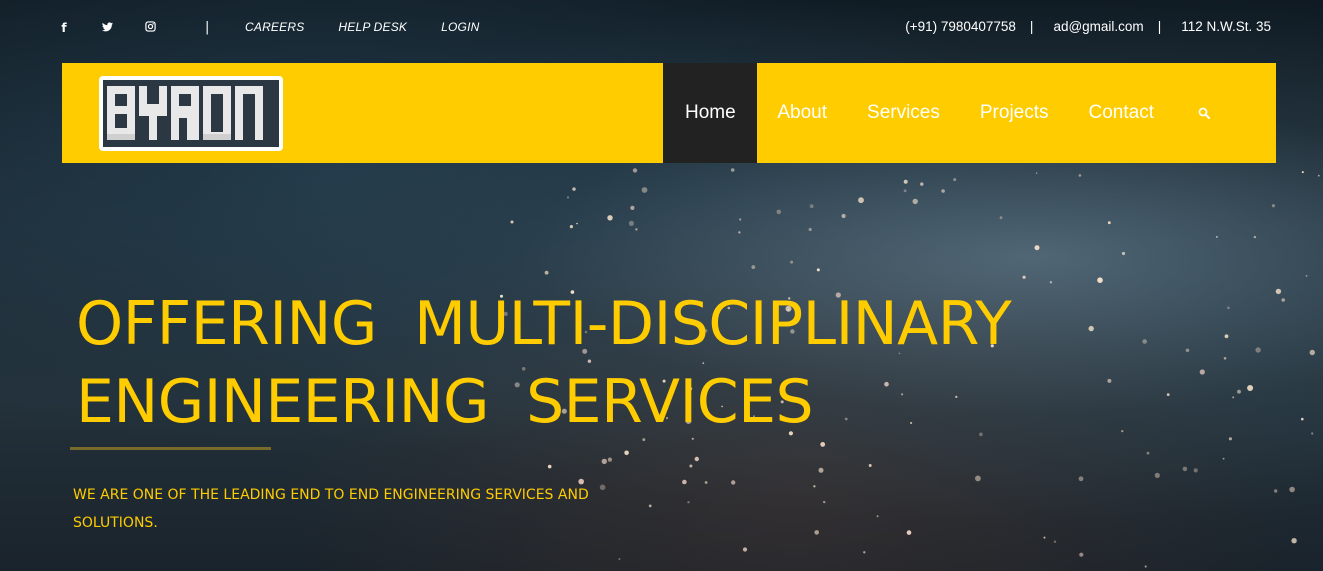  Describe the element at coordinates (274, 27) in the screenshot. I see `careers-link: CAREERS` at that location.